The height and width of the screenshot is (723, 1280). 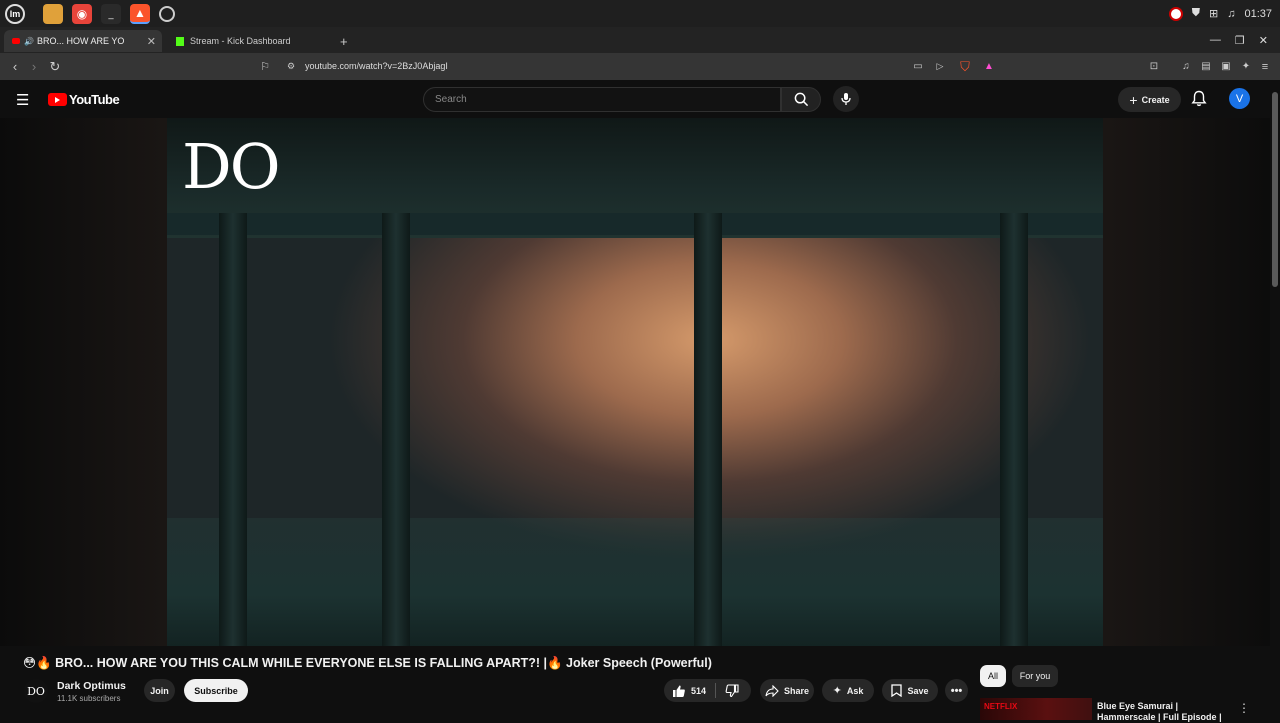 I want to click on brave-rewards-icon: ▲, so click(x=989, y=66).